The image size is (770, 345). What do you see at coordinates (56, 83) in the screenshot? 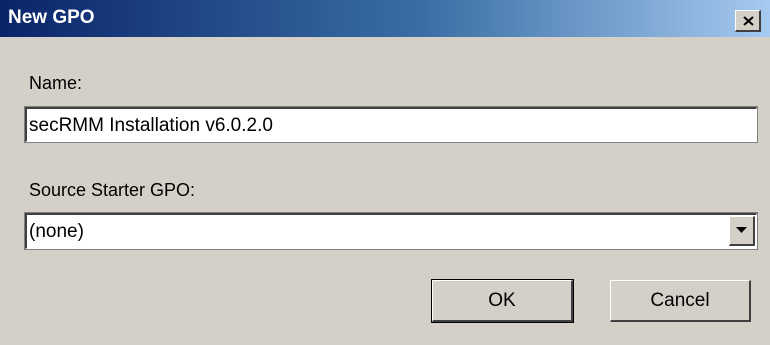
I see `name-label: Name:` at bounding box center [56, 83].